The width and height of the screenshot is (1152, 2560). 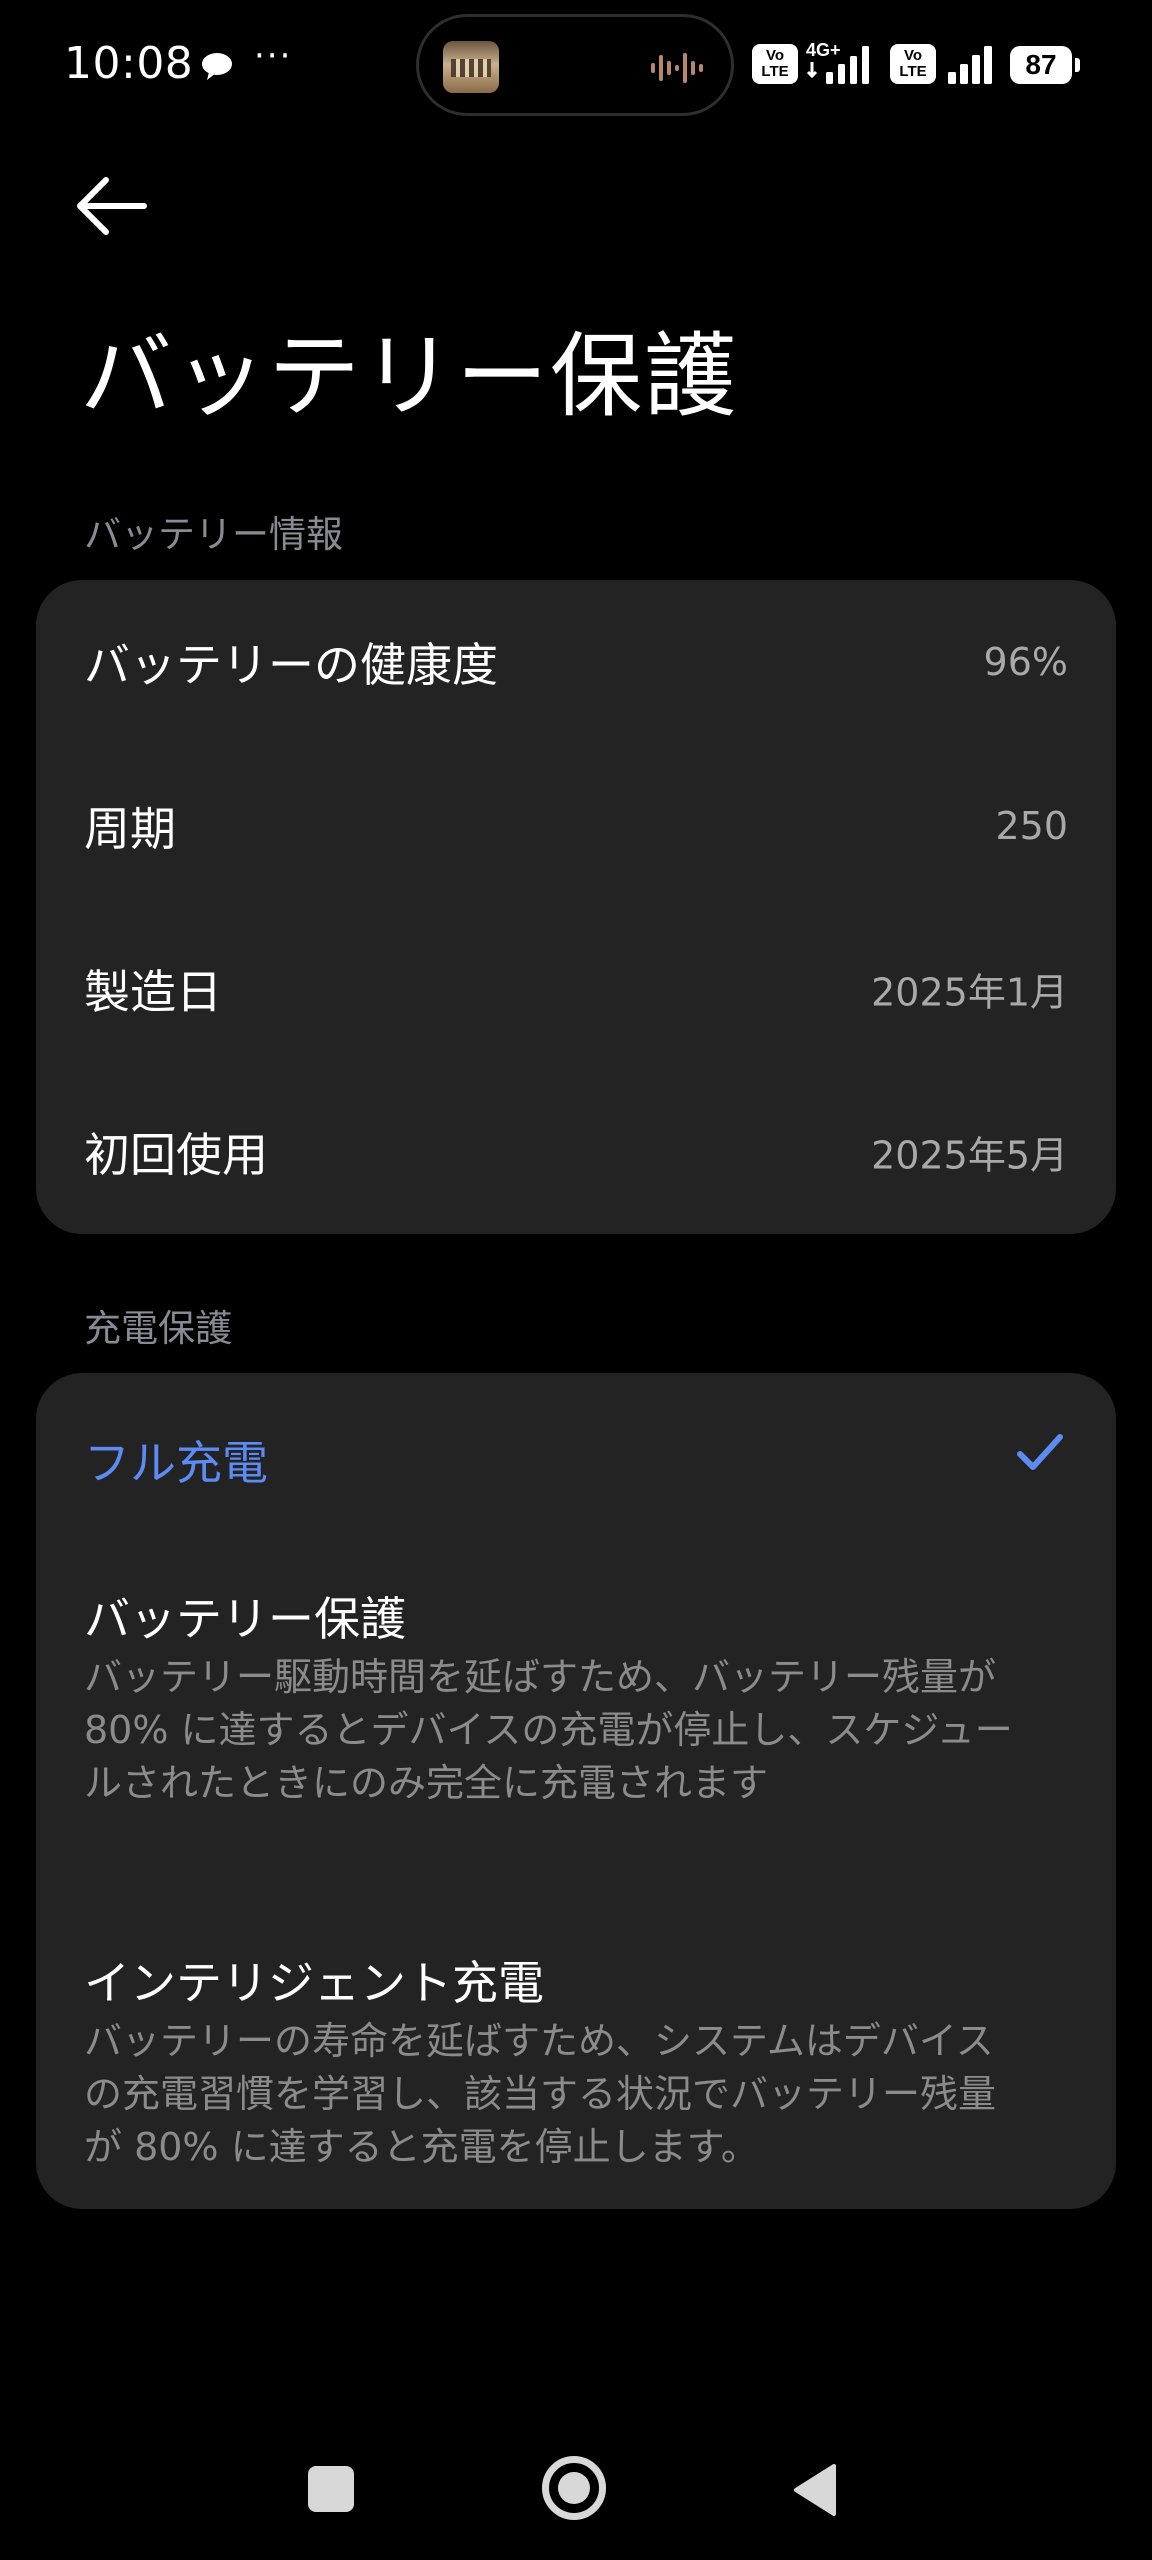 What do you see at coordinates (576, 662) in the screenshot?
I see `info-row-health: バッテリーの健康度 96%` at bounding box center [576, 662].